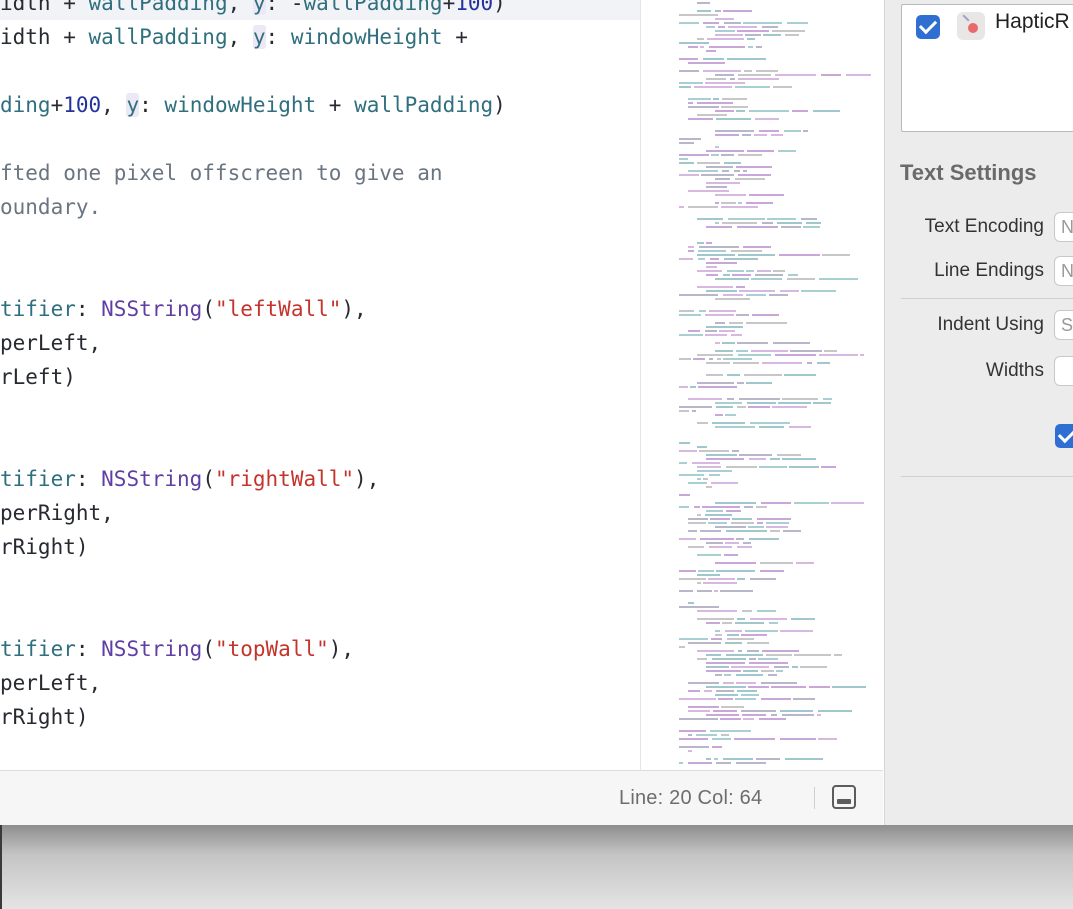 The image size is (1073, 909). I want to click on toggle-debug-area-icon, so click(844, 797).